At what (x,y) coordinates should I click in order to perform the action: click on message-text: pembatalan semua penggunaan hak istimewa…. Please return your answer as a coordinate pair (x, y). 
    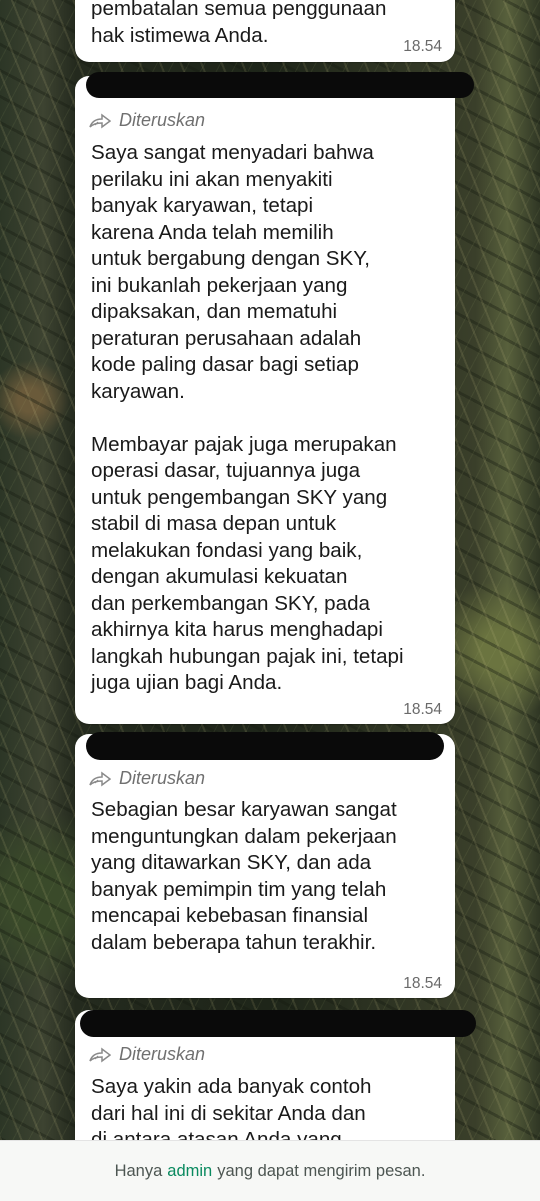
    Looking at the image, I should click on (239, 23).